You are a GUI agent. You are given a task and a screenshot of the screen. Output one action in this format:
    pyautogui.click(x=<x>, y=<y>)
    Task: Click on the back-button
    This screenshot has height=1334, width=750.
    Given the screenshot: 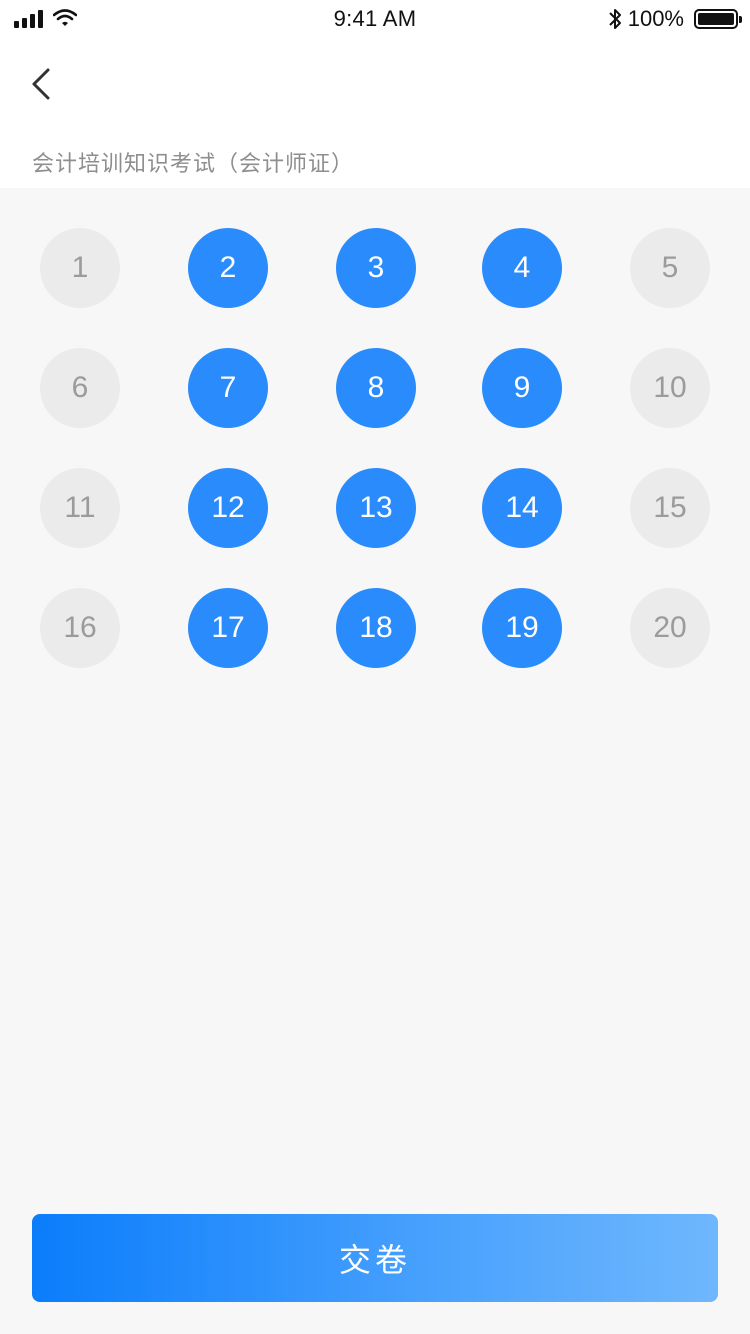 What is the action you would take?
    pyautogui.click(x=44, y=84)
    